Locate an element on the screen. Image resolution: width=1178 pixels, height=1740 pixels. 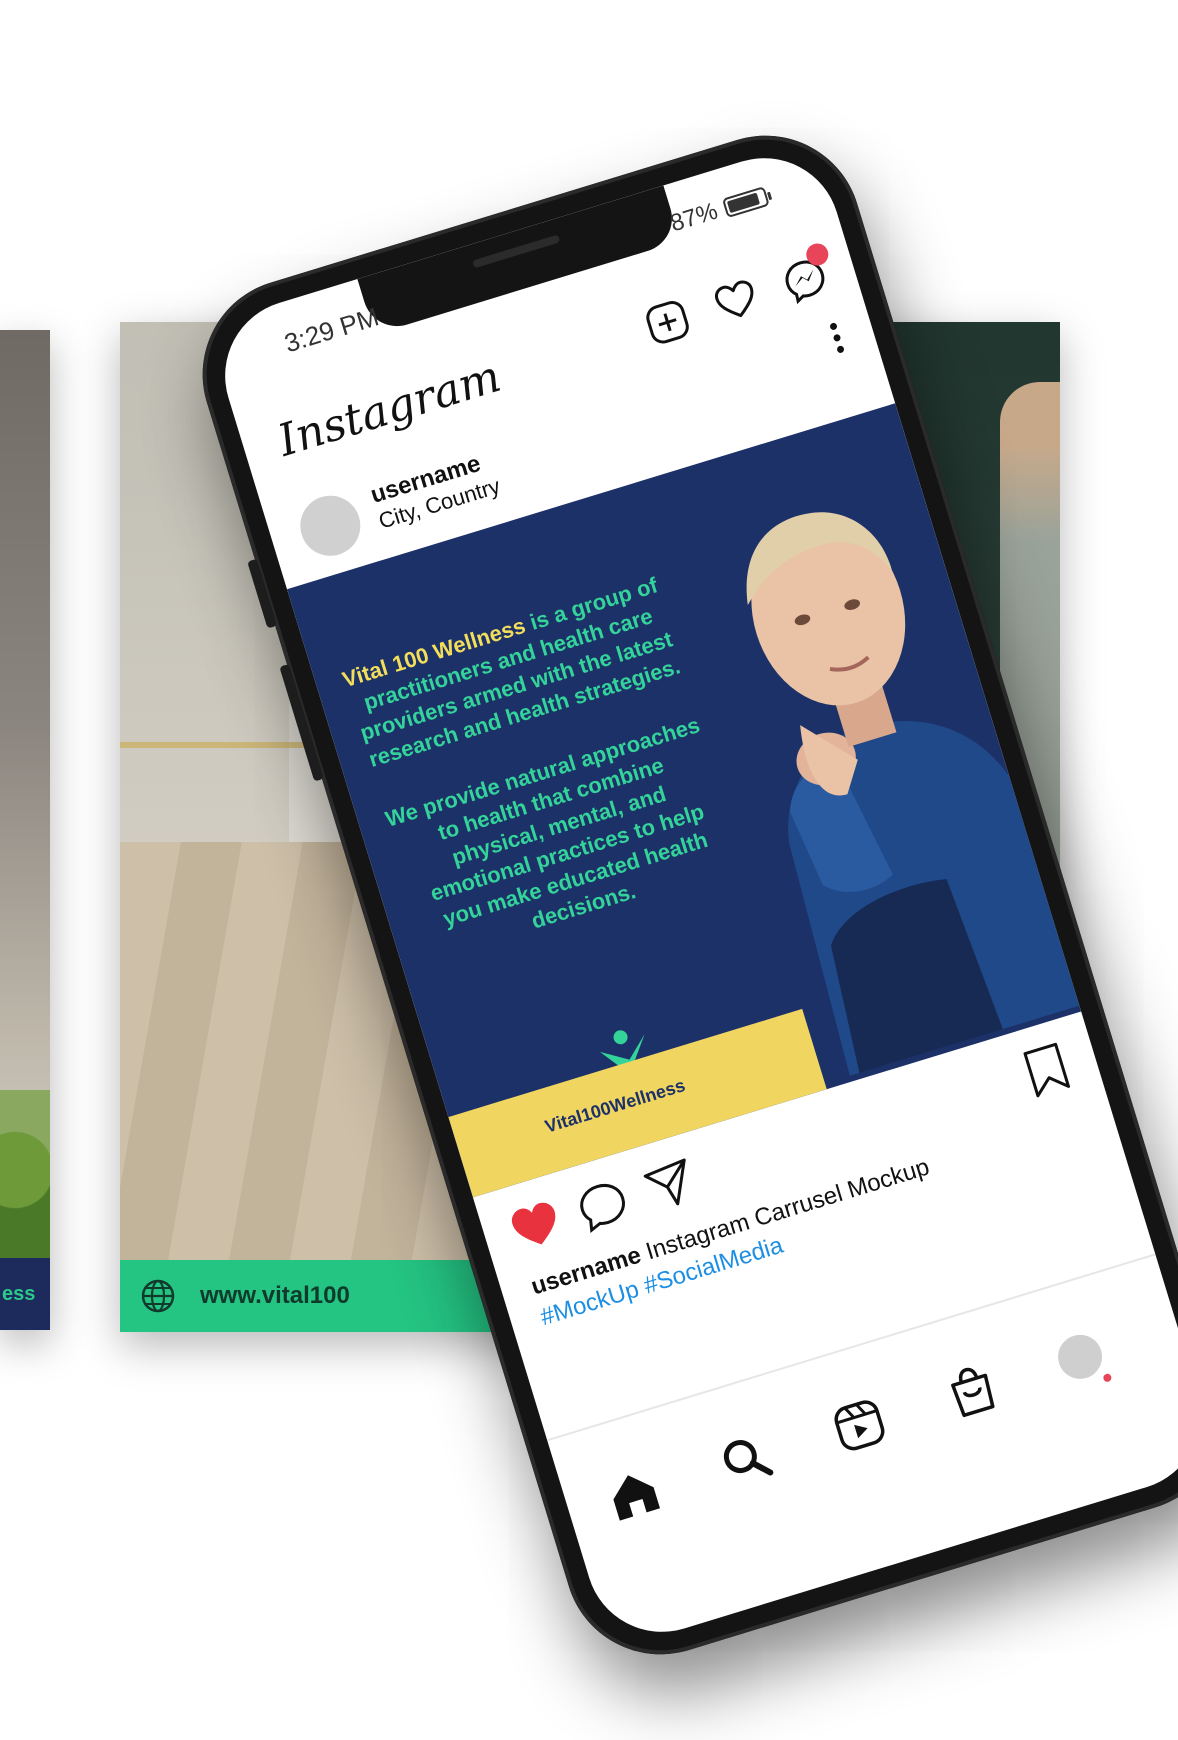
battery-tip is located at coordinates (769, 196).